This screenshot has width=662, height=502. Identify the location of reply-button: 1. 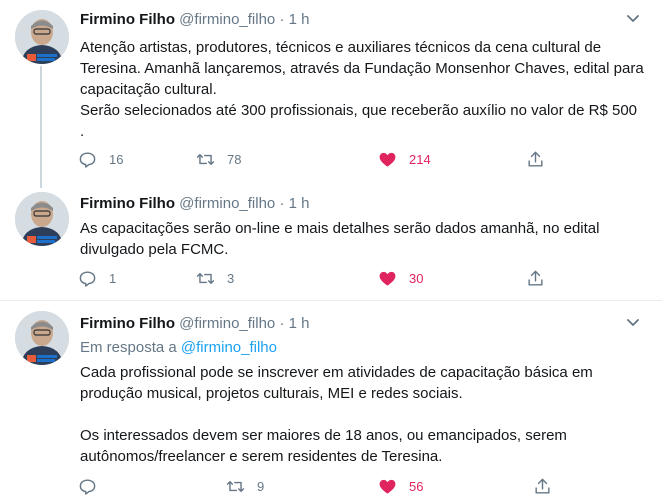
(97, 278).